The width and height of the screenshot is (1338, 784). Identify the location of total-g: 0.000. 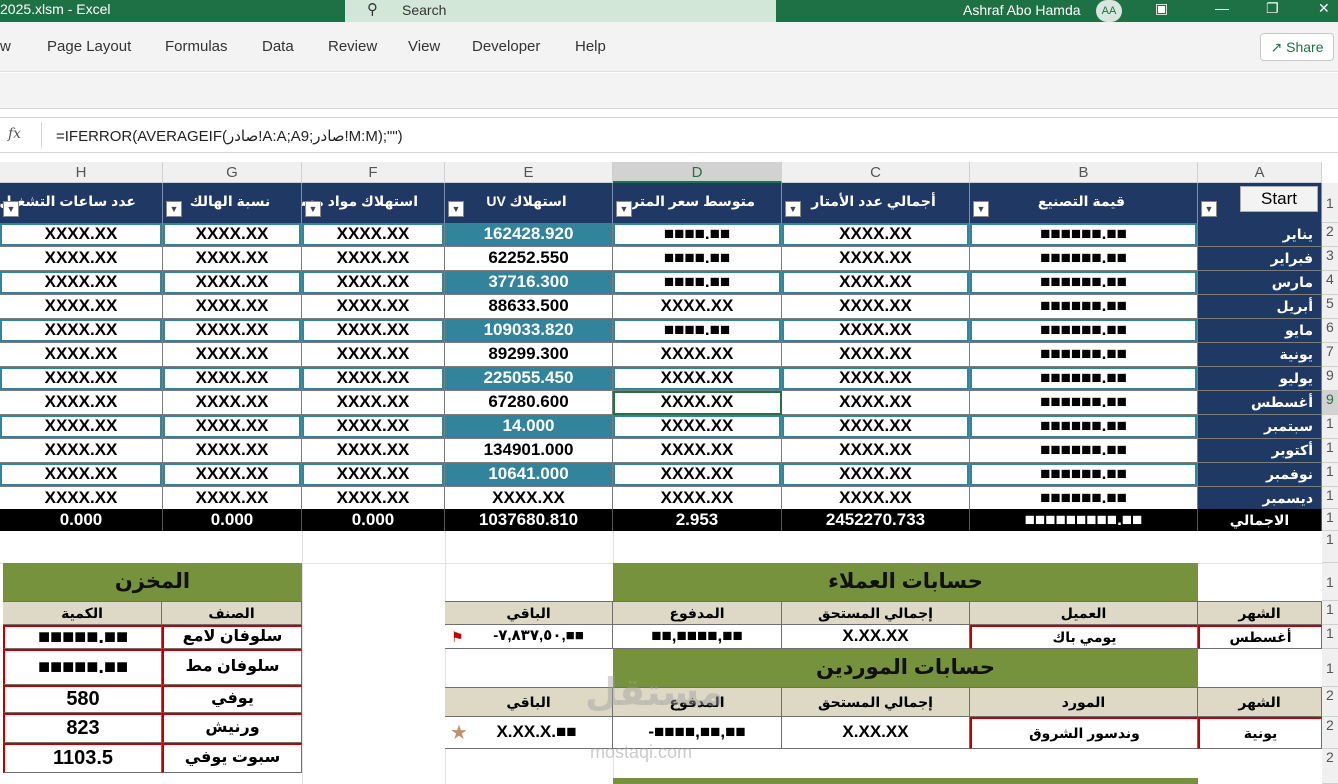
(232, 520).